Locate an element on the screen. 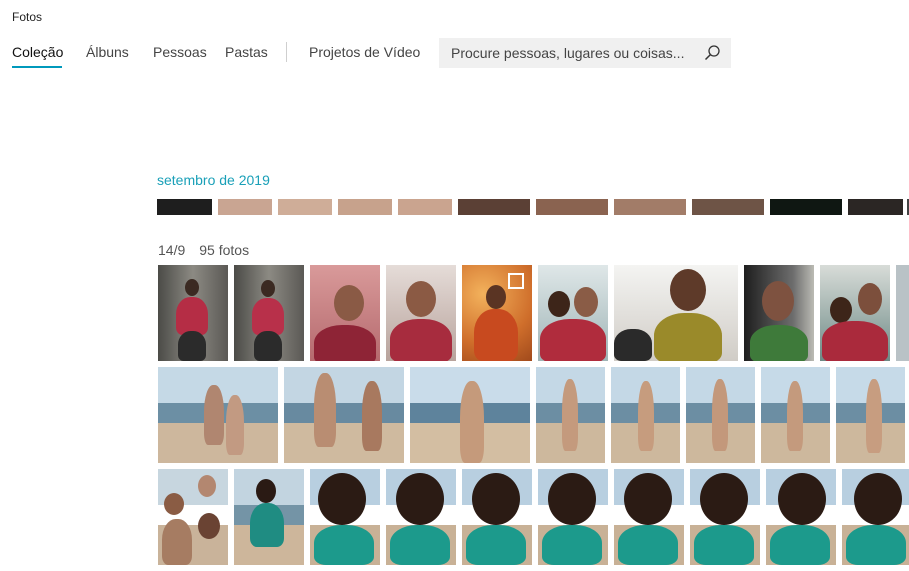 This screenshot has width=909, height=571. tab-colecao: Coleção is located at coordinates (37, 52).